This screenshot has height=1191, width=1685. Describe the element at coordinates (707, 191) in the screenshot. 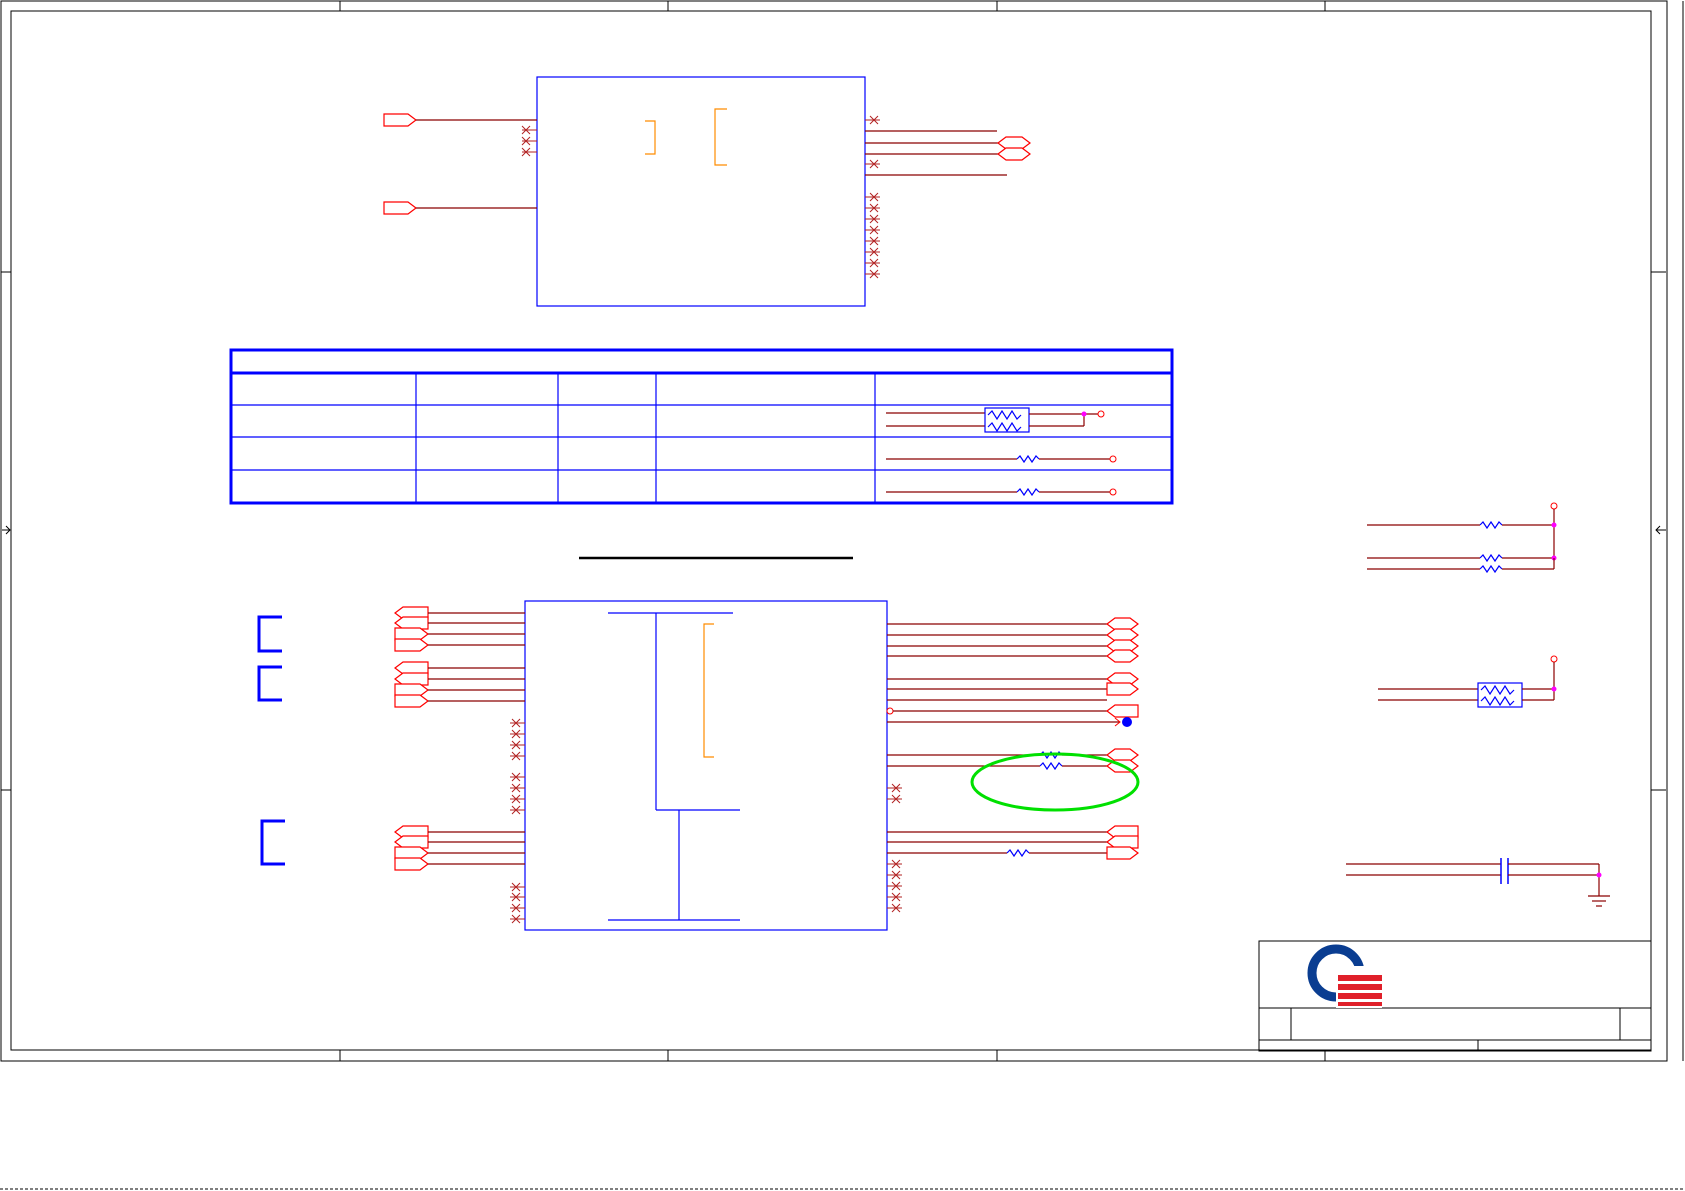

I see `upper-ic-block` at that location.